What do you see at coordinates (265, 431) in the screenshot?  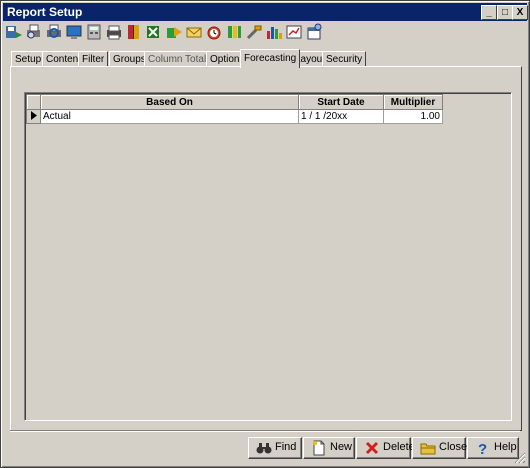 I see `footer-divider` at bounding box center [265, 431].